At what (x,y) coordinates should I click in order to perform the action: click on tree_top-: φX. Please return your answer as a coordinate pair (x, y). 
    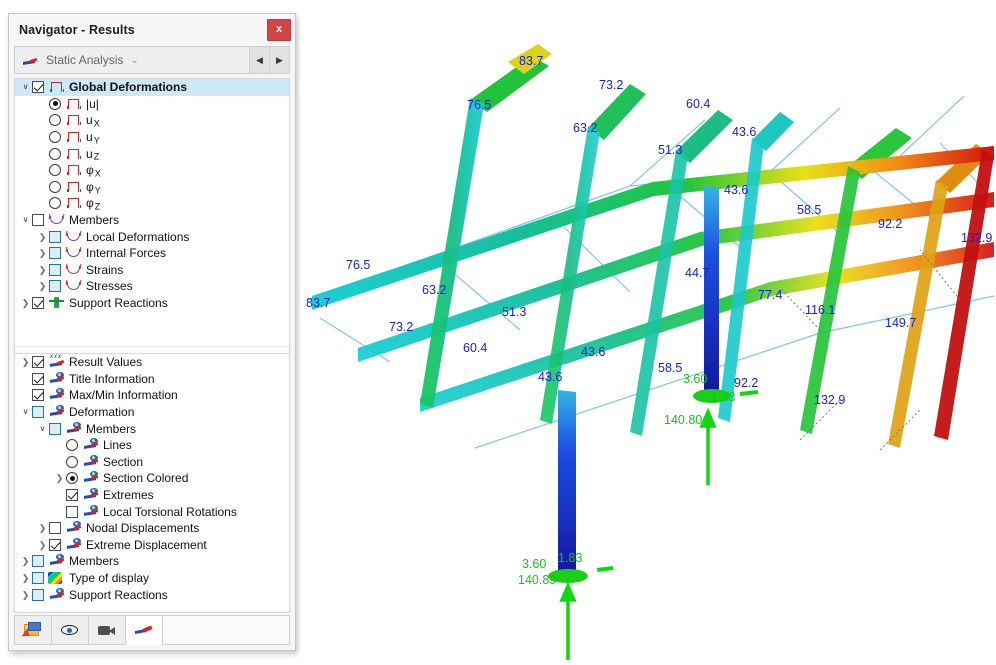
    Looking at the image, I should click on (152, 170).